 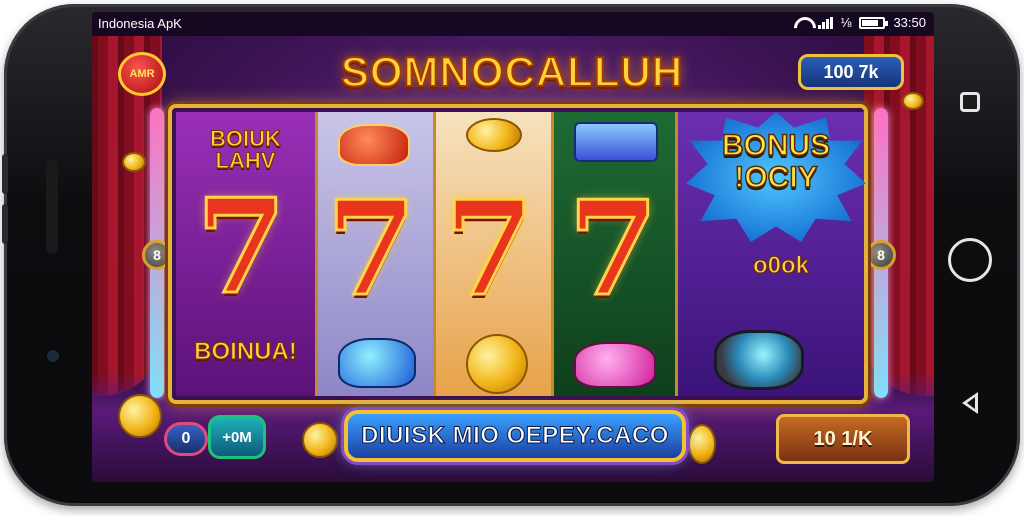 What do you see at coordinates (5, 174) in the screenshot?
I see `volume-up-button` at bounding box center [5, 174].